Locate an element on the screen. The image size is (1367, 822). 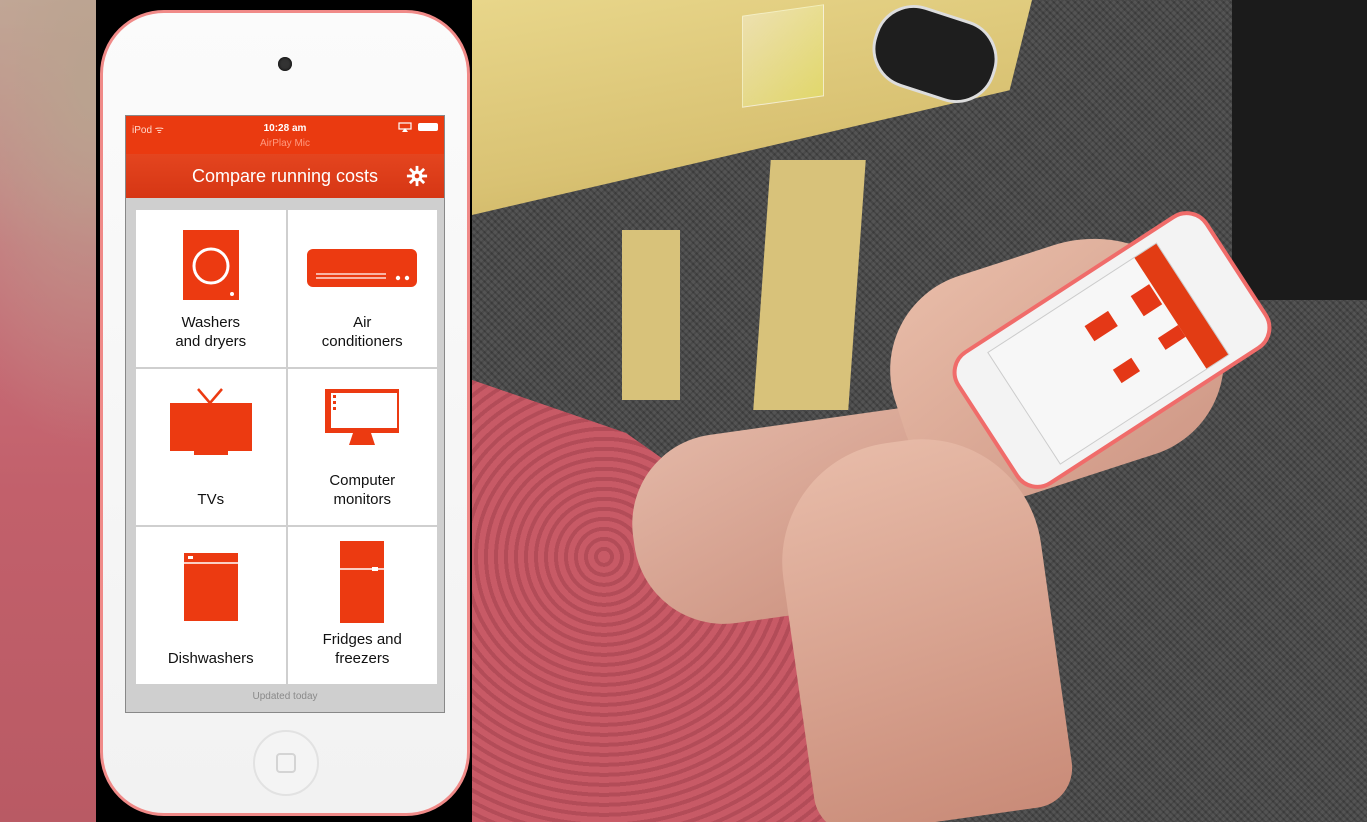
airplay-label: AirPlay Mic is located at coordinates (284, 143).